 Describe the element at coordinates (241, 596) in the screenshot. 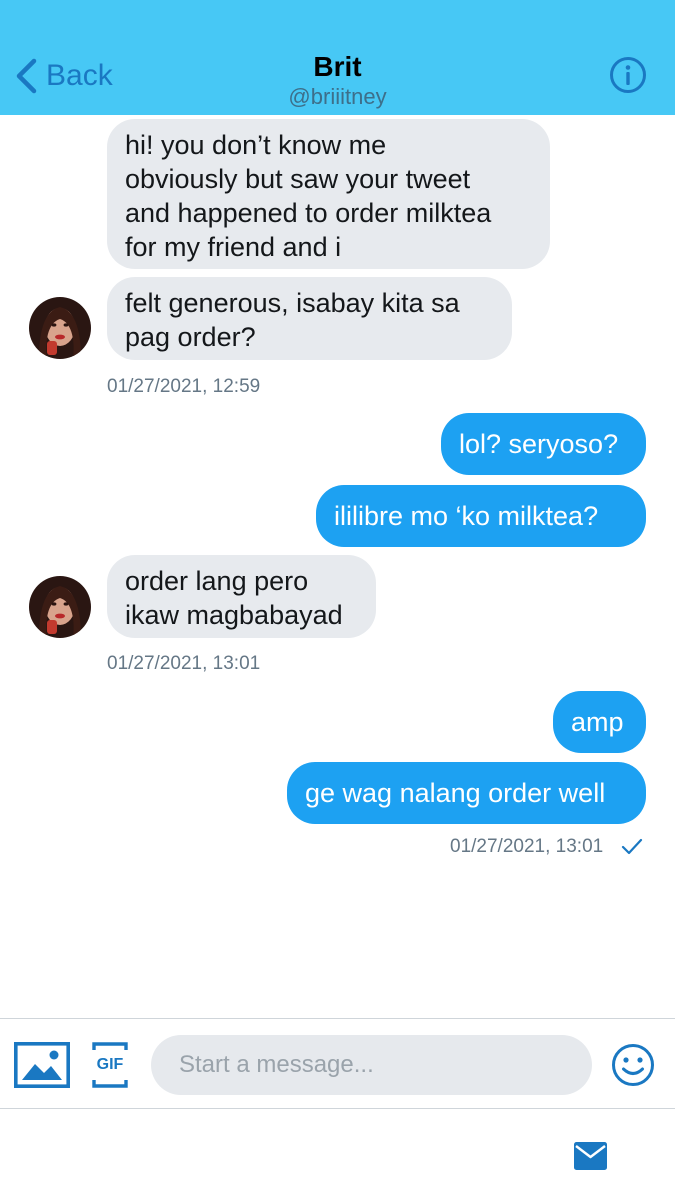

I see `message-bubble-incoming: order lang pero ikaw magbabayad` at that location.